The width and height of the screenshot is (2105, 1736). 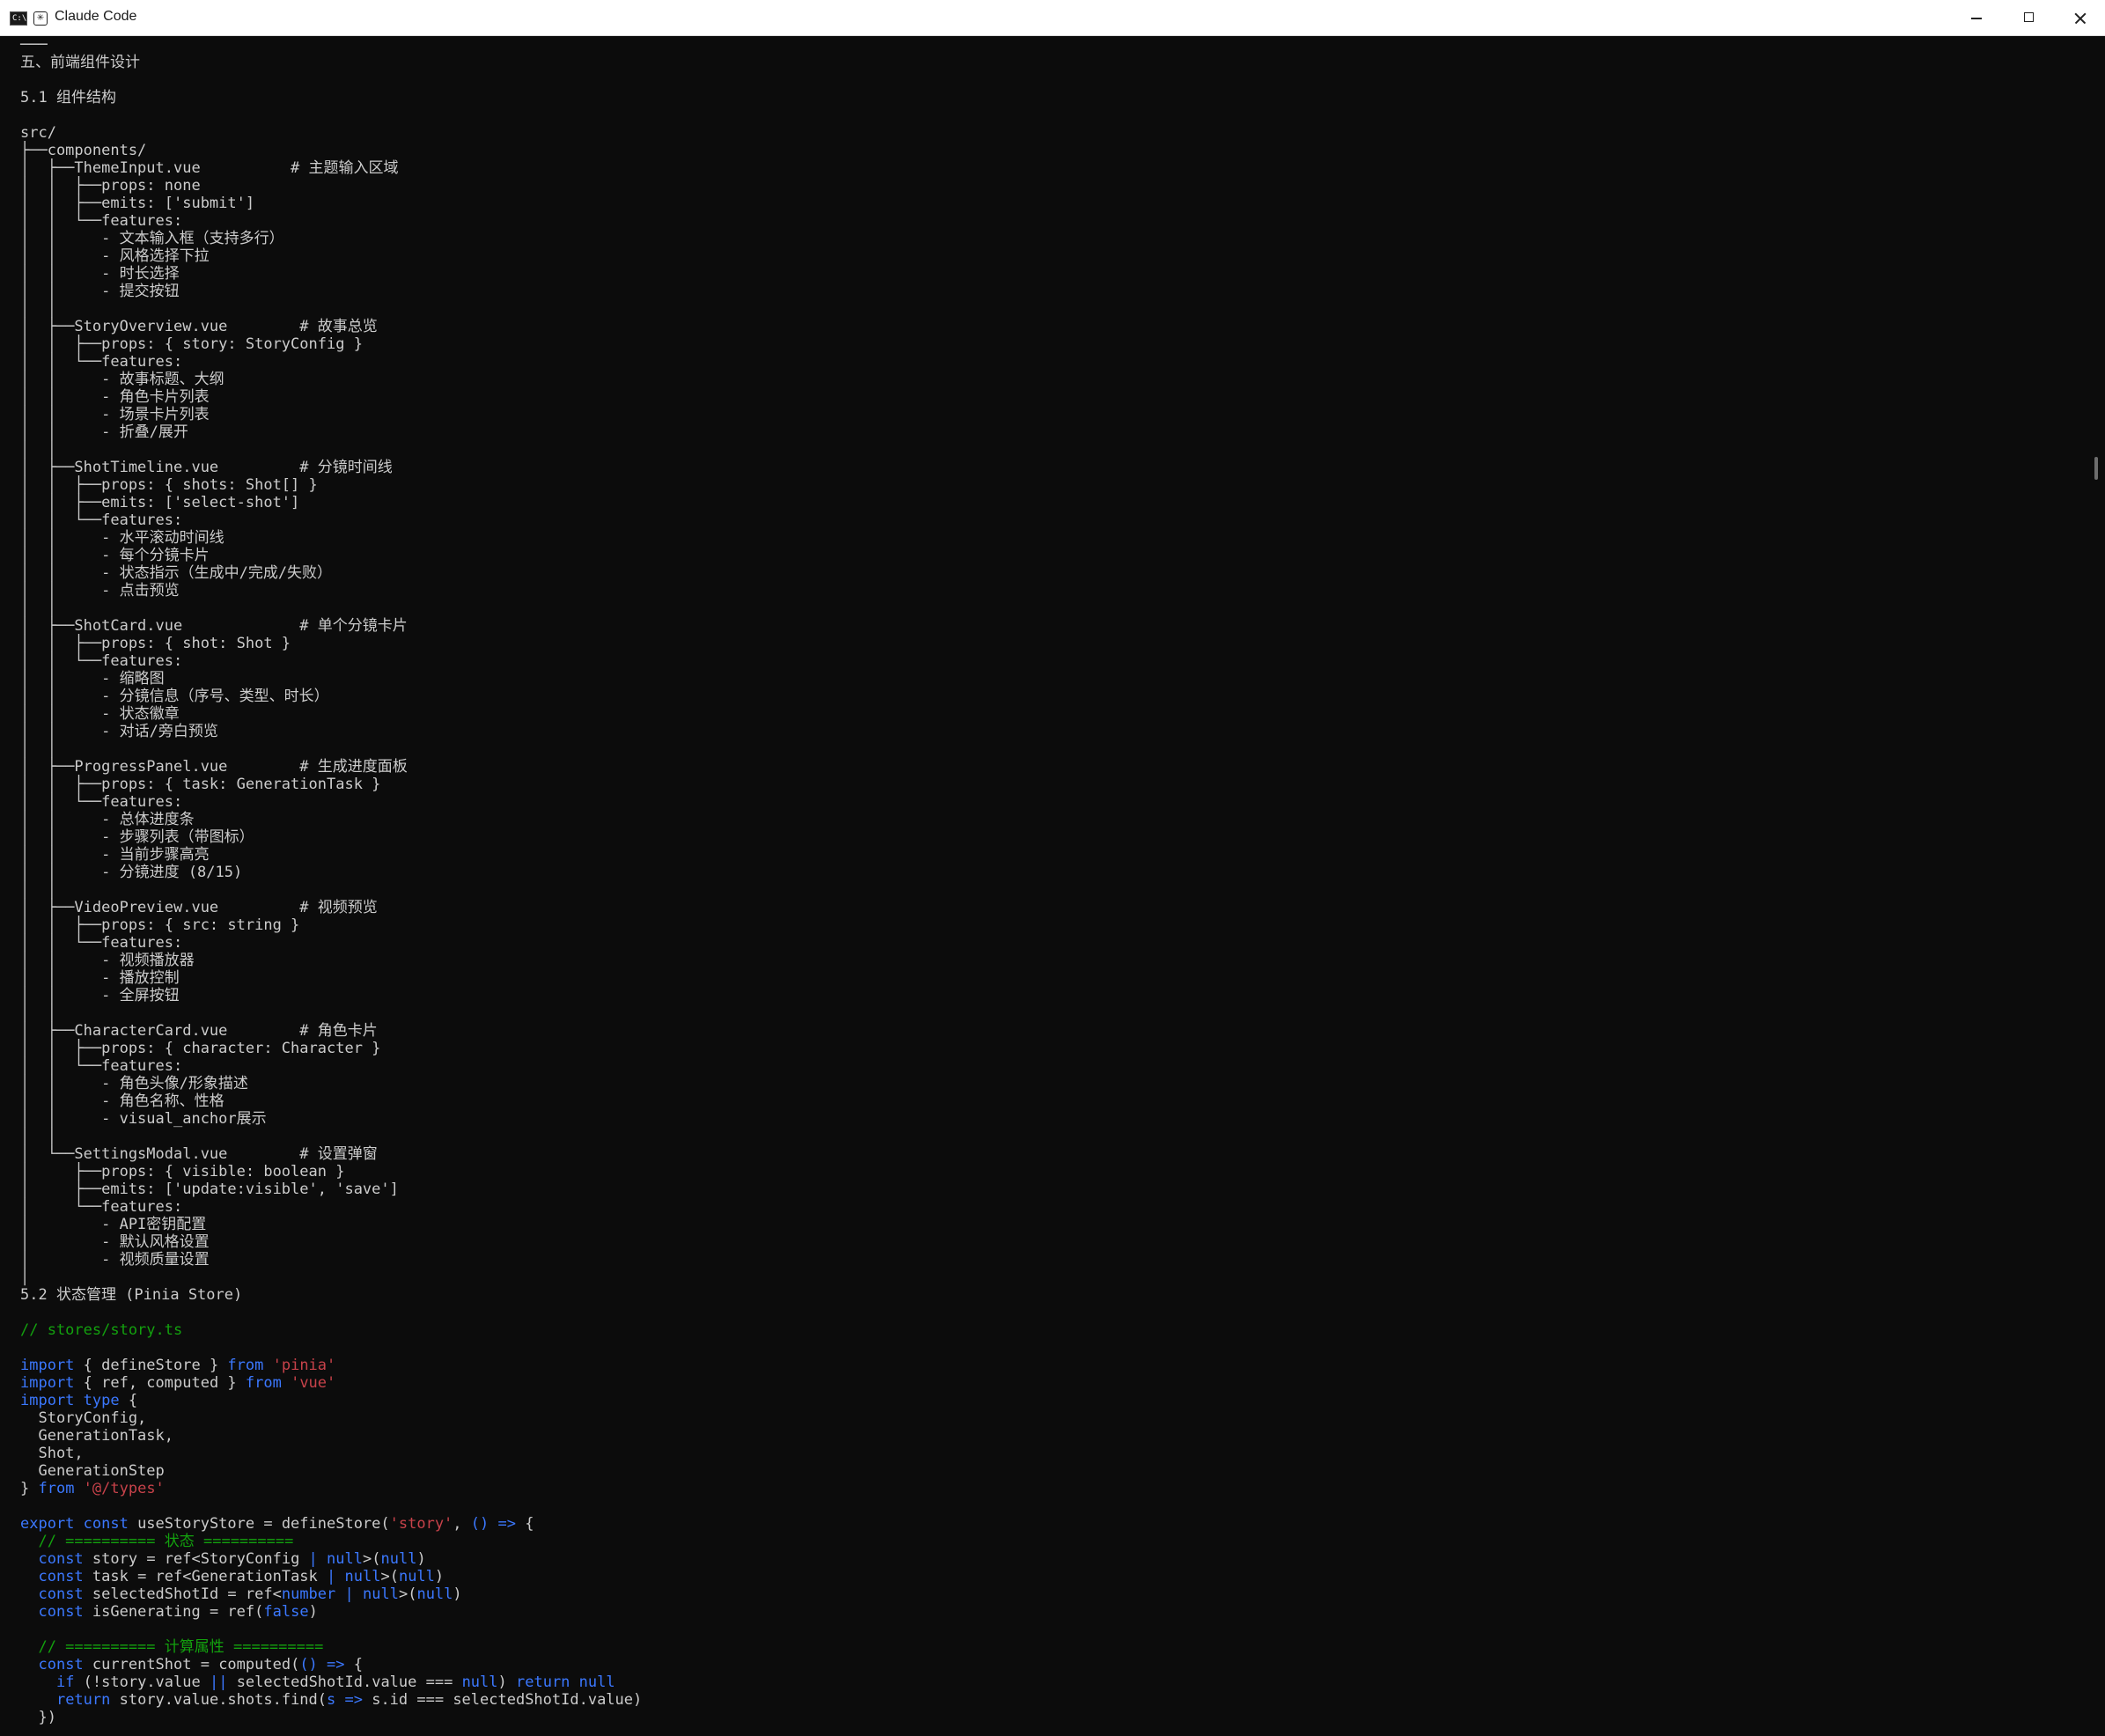 I want to click on terminal-line: │ │ - 折叠/展开, so click(x=331, y=432).